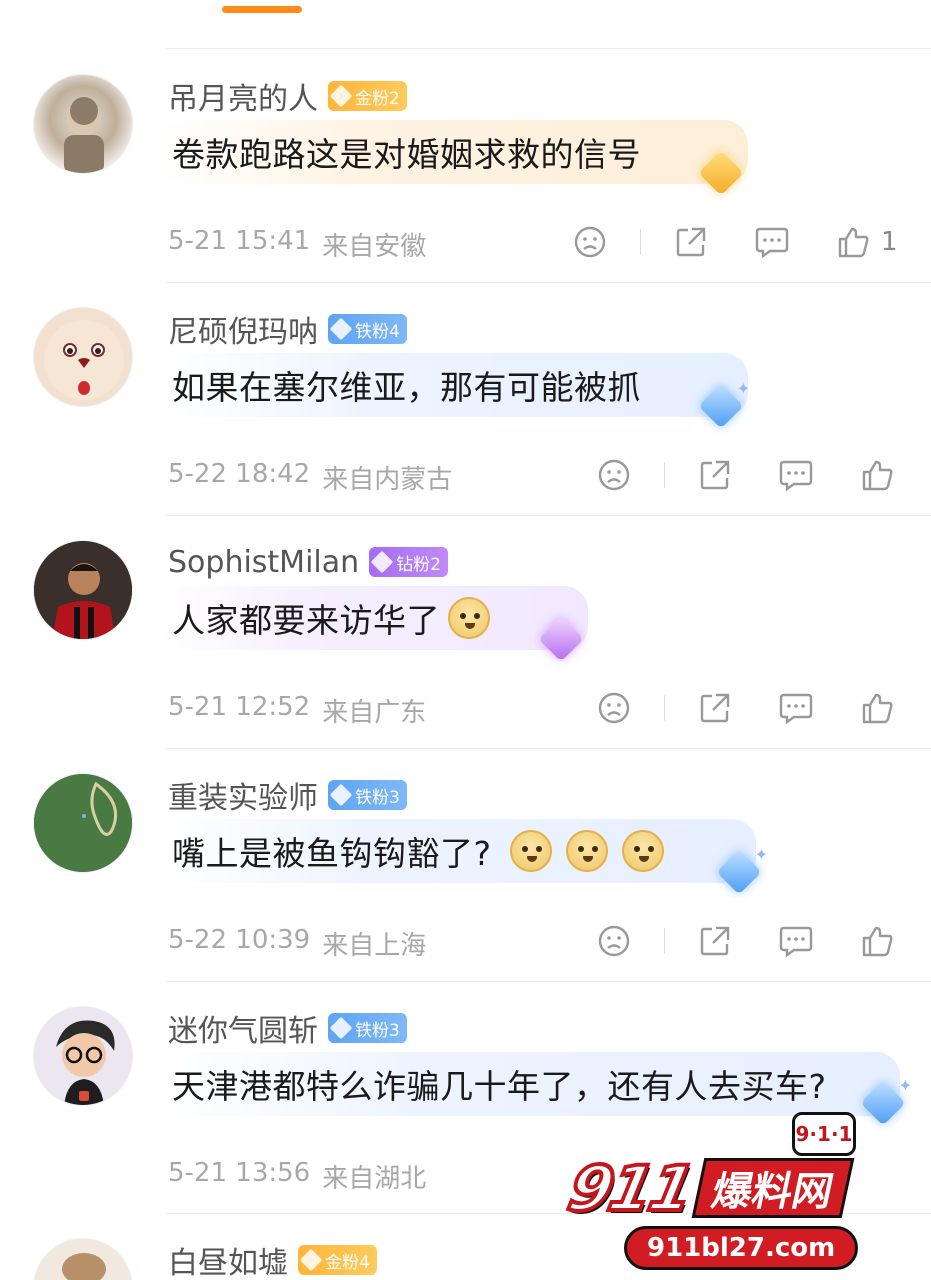 The height and width of the screenshot is (1280, 931). I want to click on watermark-title: 911 爆料网, so click(708, 1188).